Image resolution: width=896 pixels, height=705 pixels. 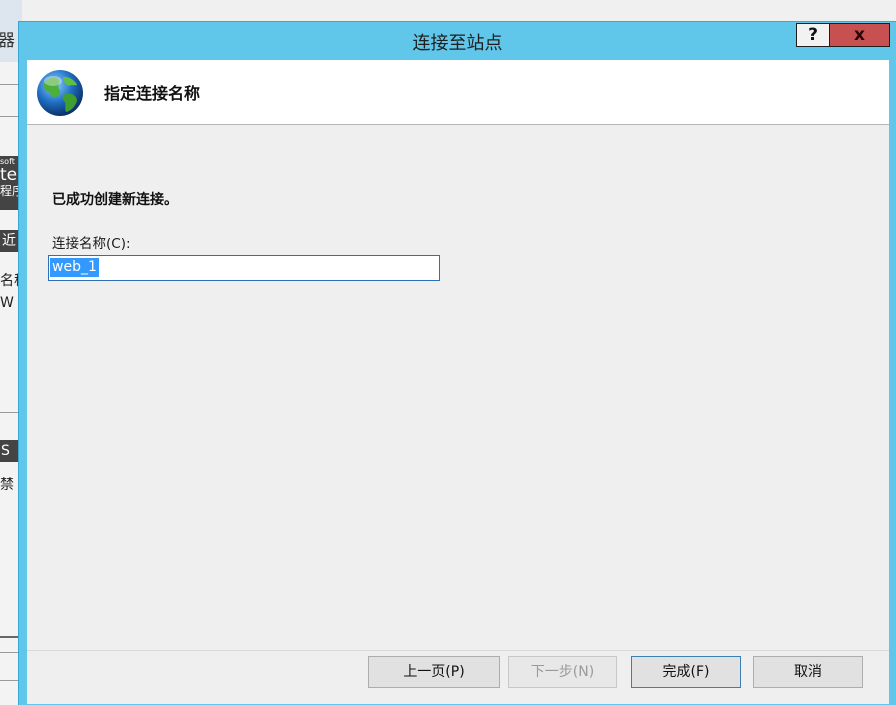 What do you see at coordinates (7, 41) in the screenshot?
I see `background-title-fragment: 器` at bounding box center [7, 41].